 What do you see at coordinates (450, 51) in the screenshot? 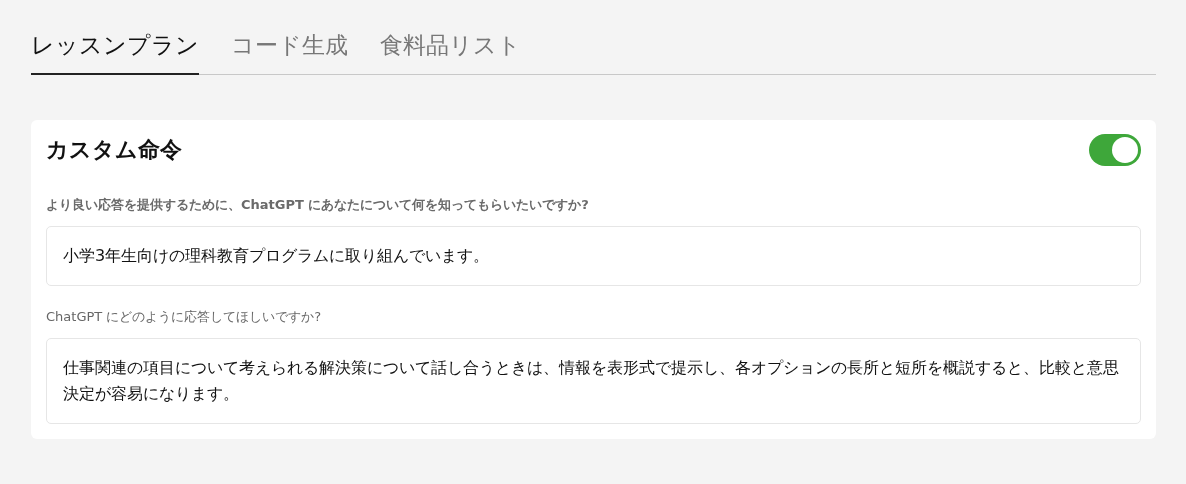
I see `tab: 食料品リスト` at bounding box center [450, 51].